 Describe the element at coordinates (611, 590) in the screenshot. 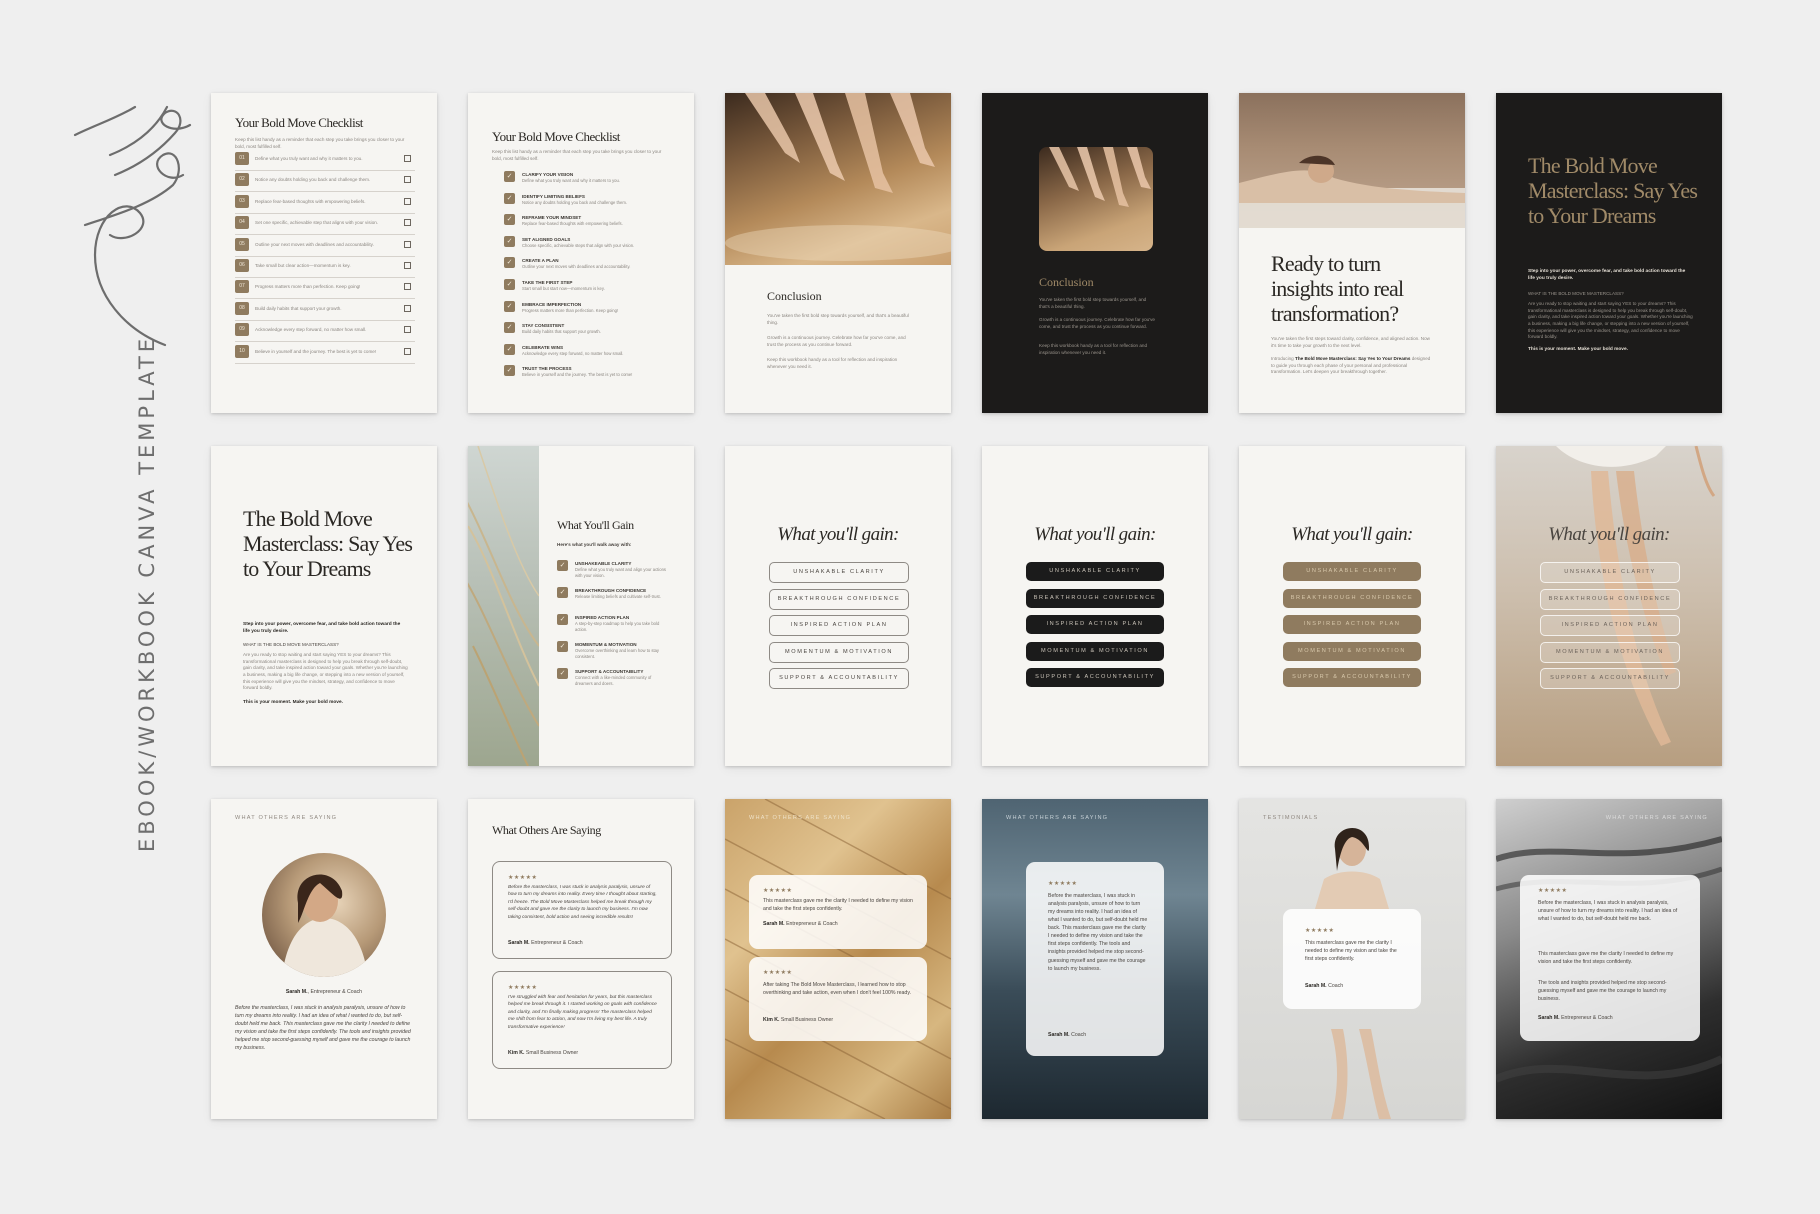

I see `gain-list-heading: BREAKTHROUGH CONFIDENCE` at that location.